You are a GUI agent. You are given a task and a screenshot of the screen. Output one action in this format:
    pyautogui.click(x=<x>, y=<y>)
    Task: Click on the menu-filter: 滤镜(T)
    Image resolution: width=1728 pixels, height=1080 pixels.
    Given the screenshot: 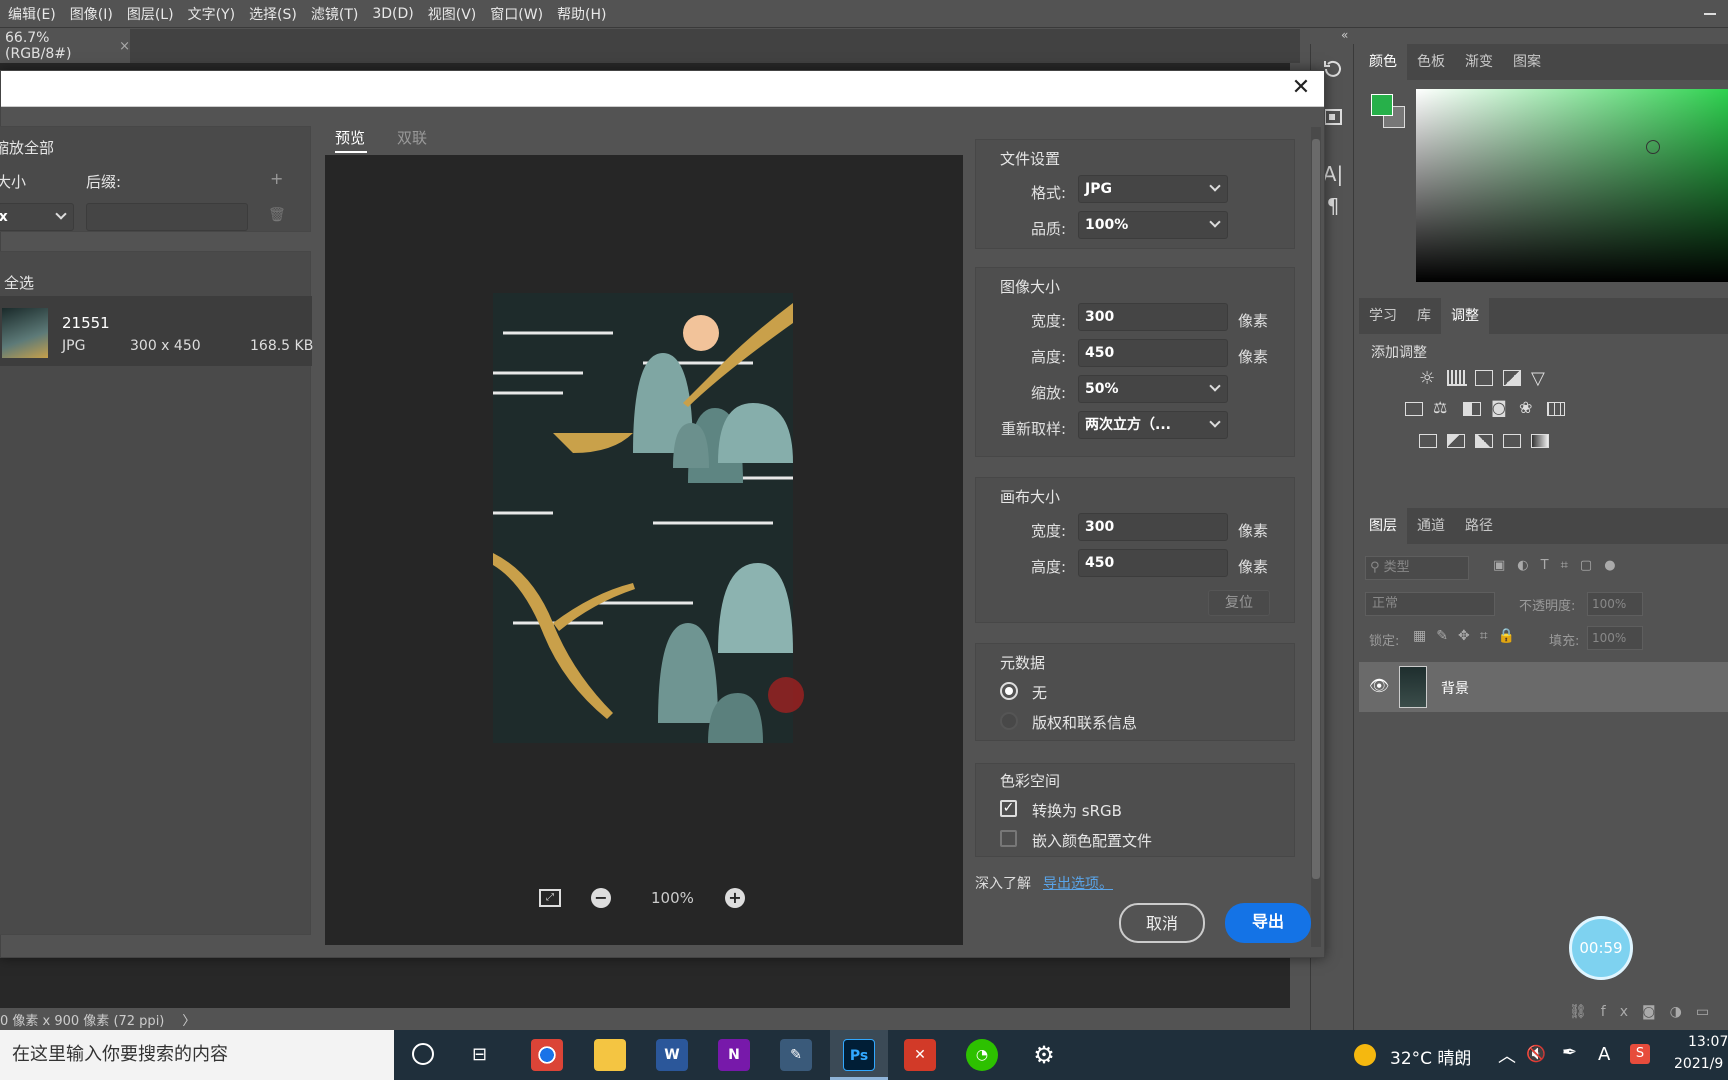 What is the action you would take?
    pyautogui.click(x=334, y=14)
    